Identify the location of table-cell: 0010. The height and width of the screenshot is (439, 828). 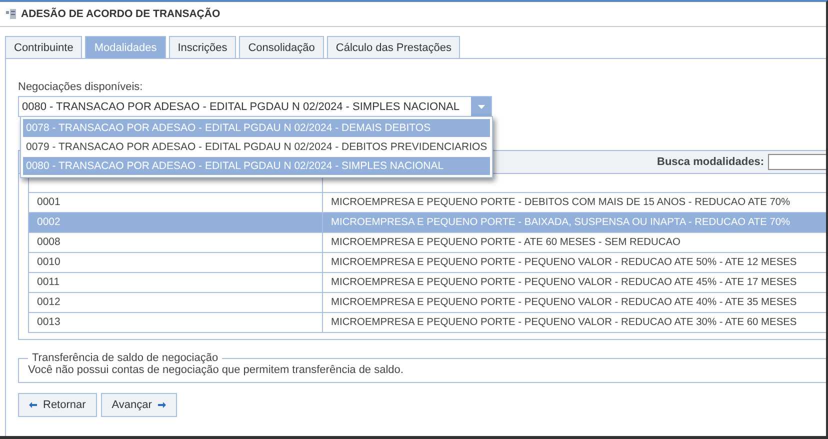
(176, 262).